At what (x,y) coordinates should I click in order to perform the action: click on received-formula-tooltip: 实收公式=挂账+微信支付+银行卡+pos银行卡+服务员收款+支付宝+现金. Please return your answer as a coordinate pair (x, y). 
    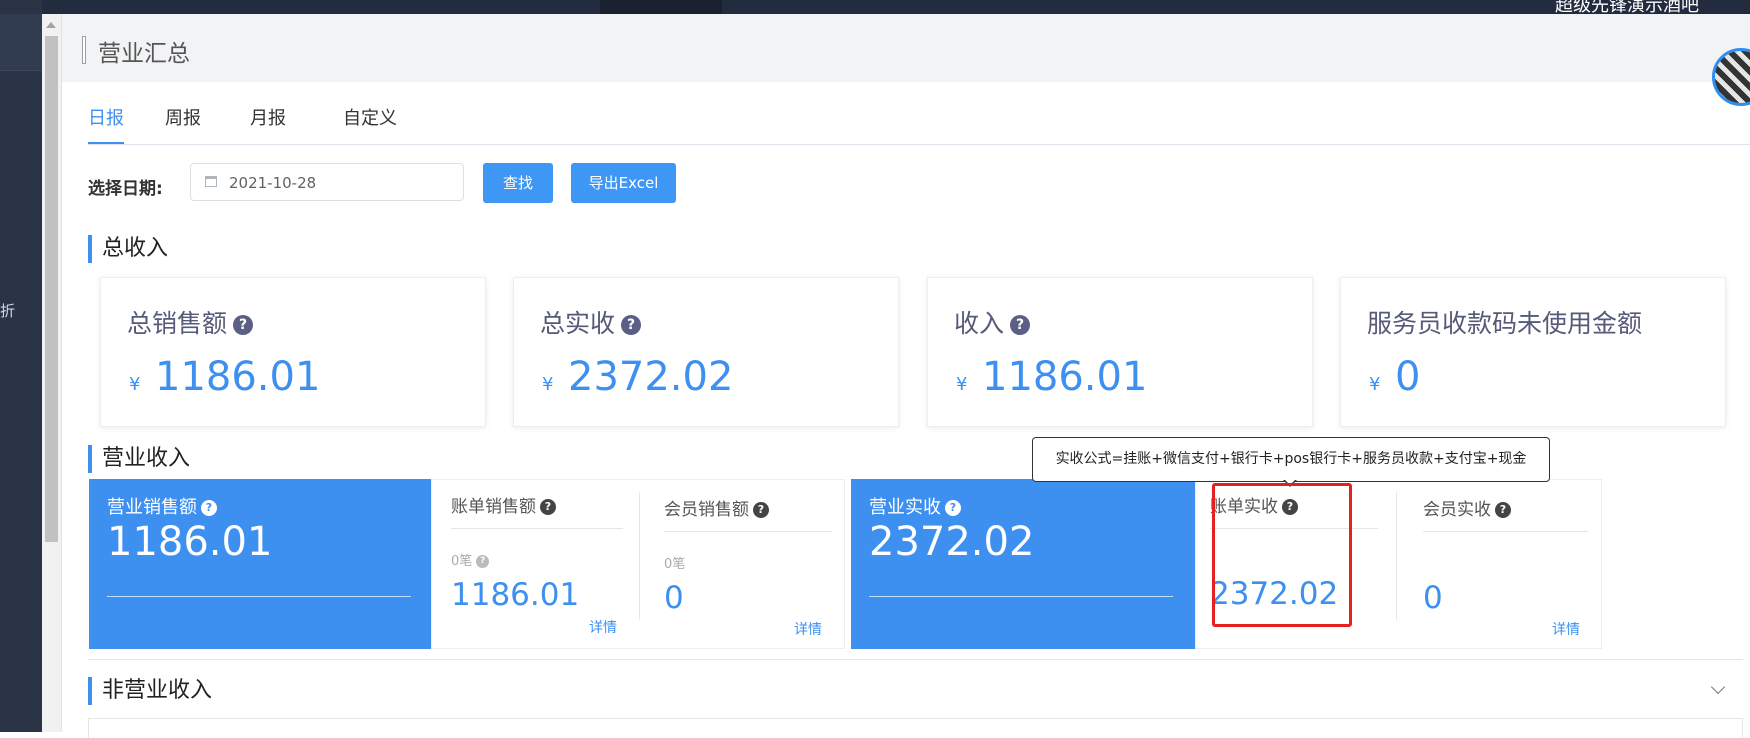
    Looking at the image, I should click on (1291, 462).